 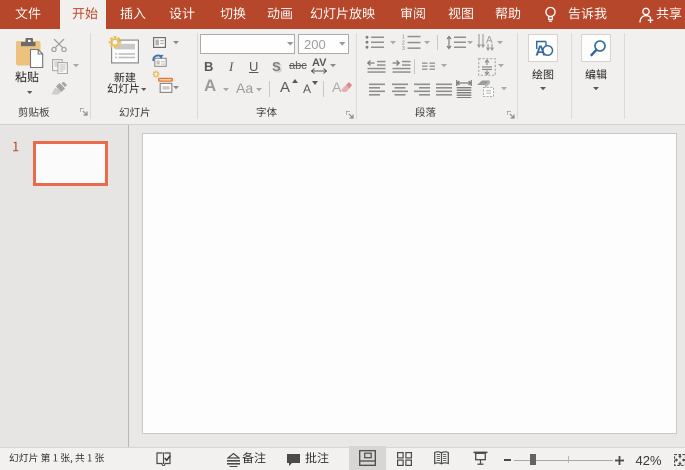 I want to click on svg-text: 3, so click(x=403, y=48).